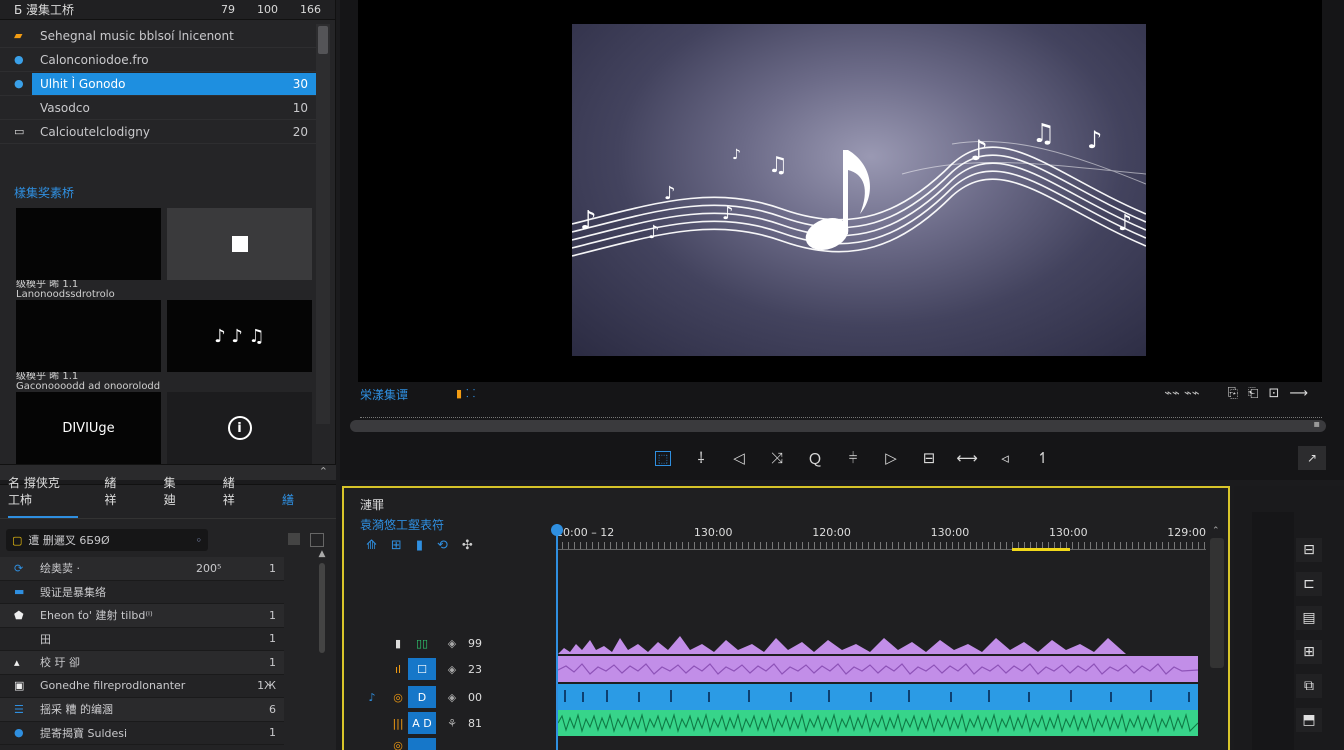  Describe the element at coordinates (853, 458) in the screenshot. I see `insert-button: ⫩` at that location.